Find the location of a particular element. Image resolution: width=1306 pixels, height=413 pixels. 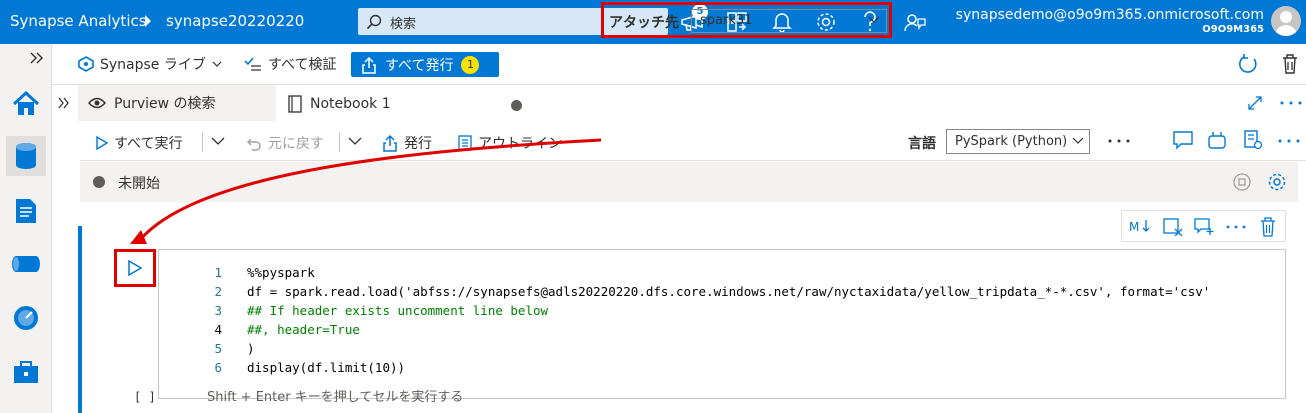

run-all-button: すべて実行 is located at coordinates (139, 143).